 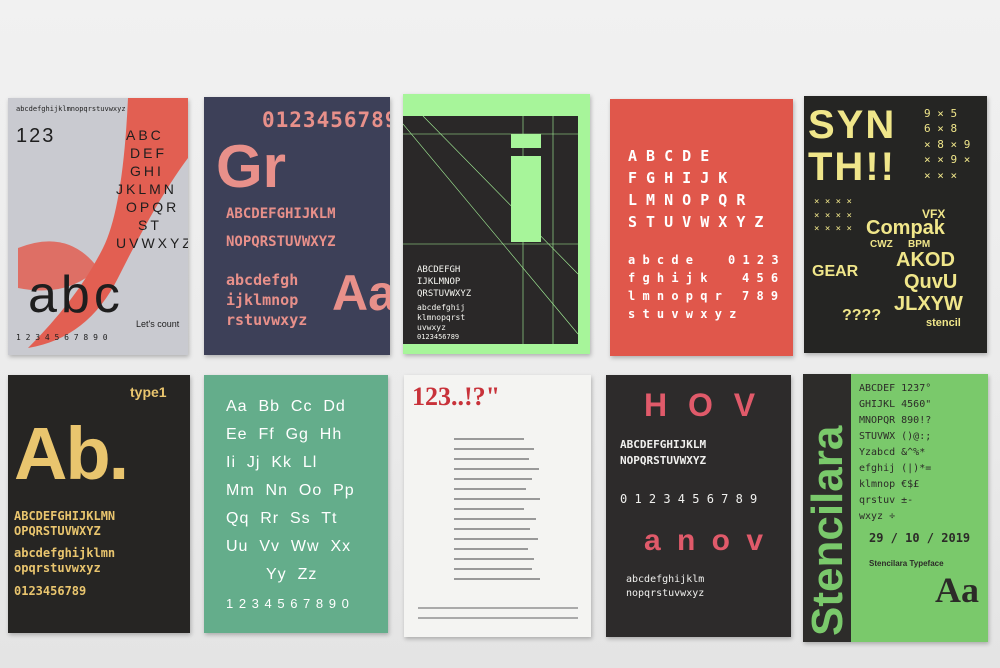 I want to click on numbers-heading: 123..!?", so click(x=456, y=396).